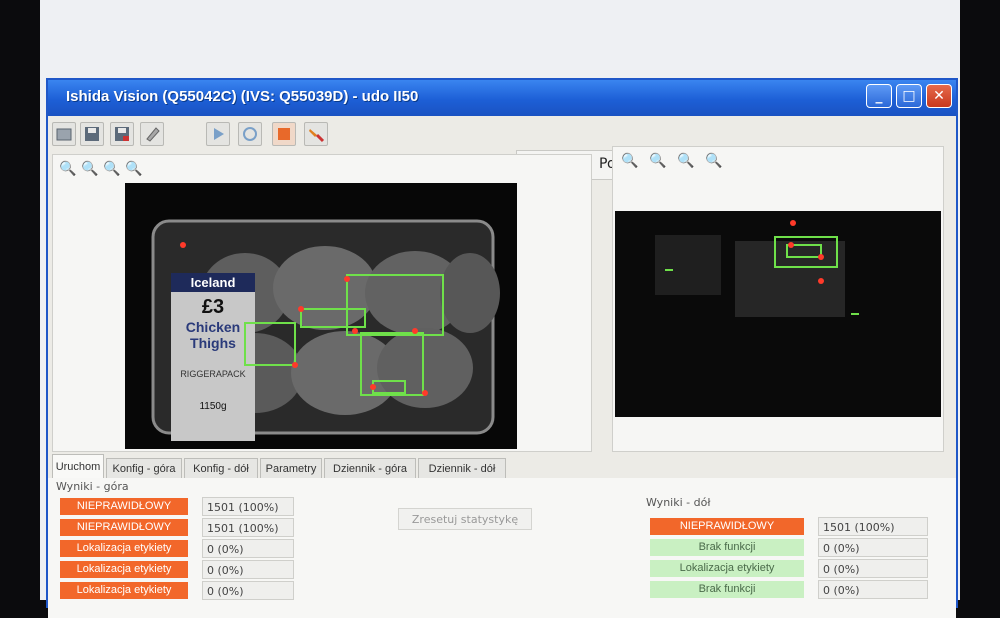 The height and width of the screenshot is (618, 1000). I want to click on reset-statistics-button: Zresetuj statystykę, so click(465, 519).